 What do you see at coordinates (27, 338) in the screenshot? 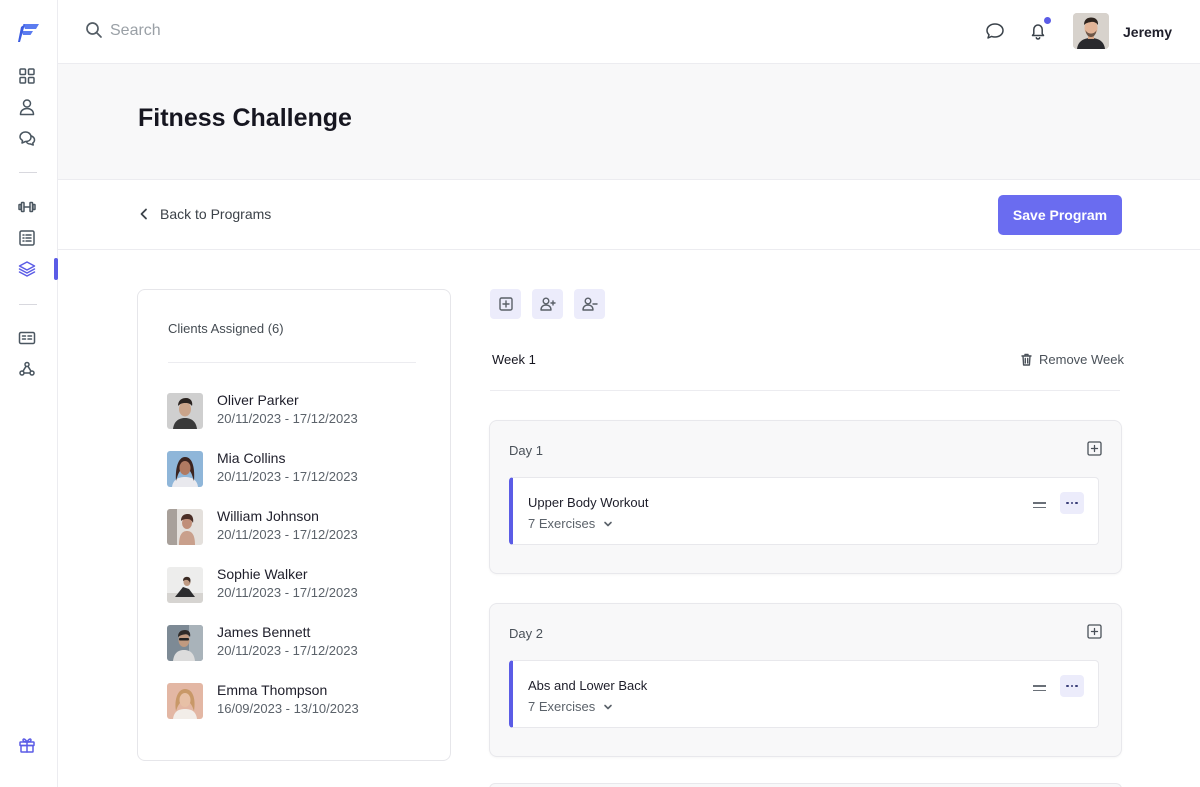
I see `id-card-icon` at bounding box center [27, 338].